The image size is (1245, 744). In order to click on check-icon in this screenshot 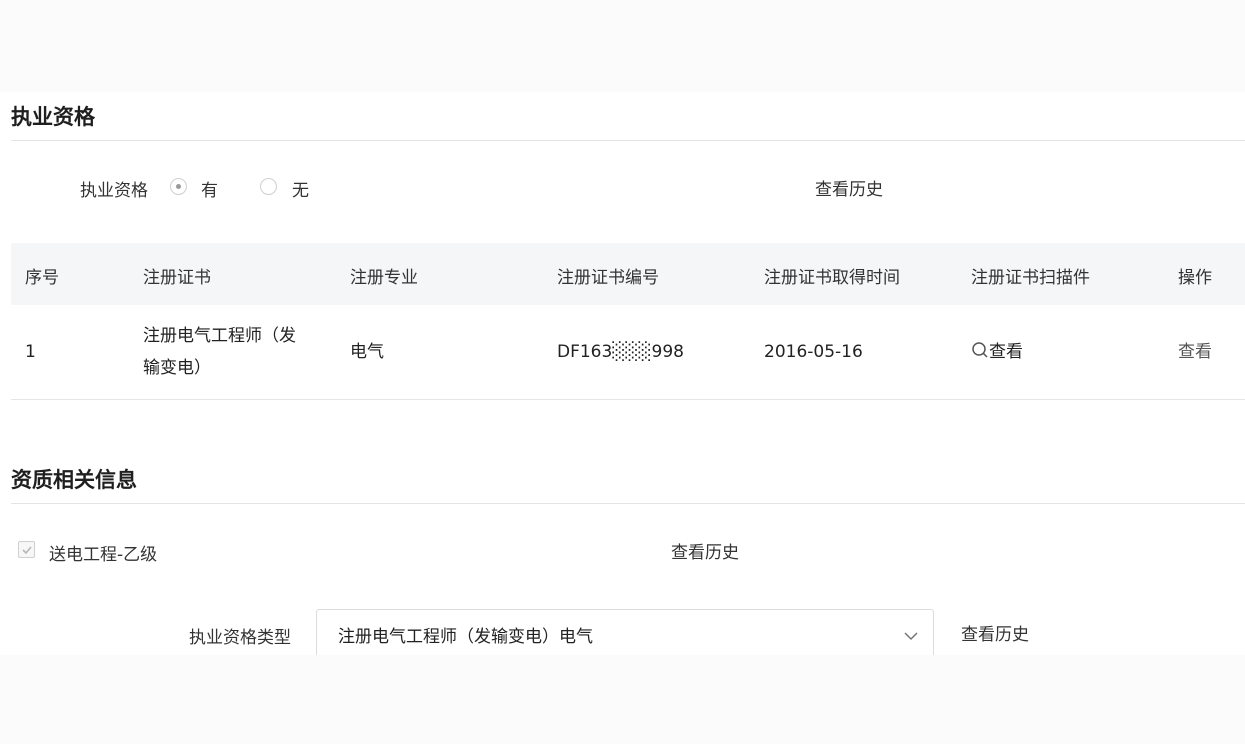, I will do `click(27, 550)`.